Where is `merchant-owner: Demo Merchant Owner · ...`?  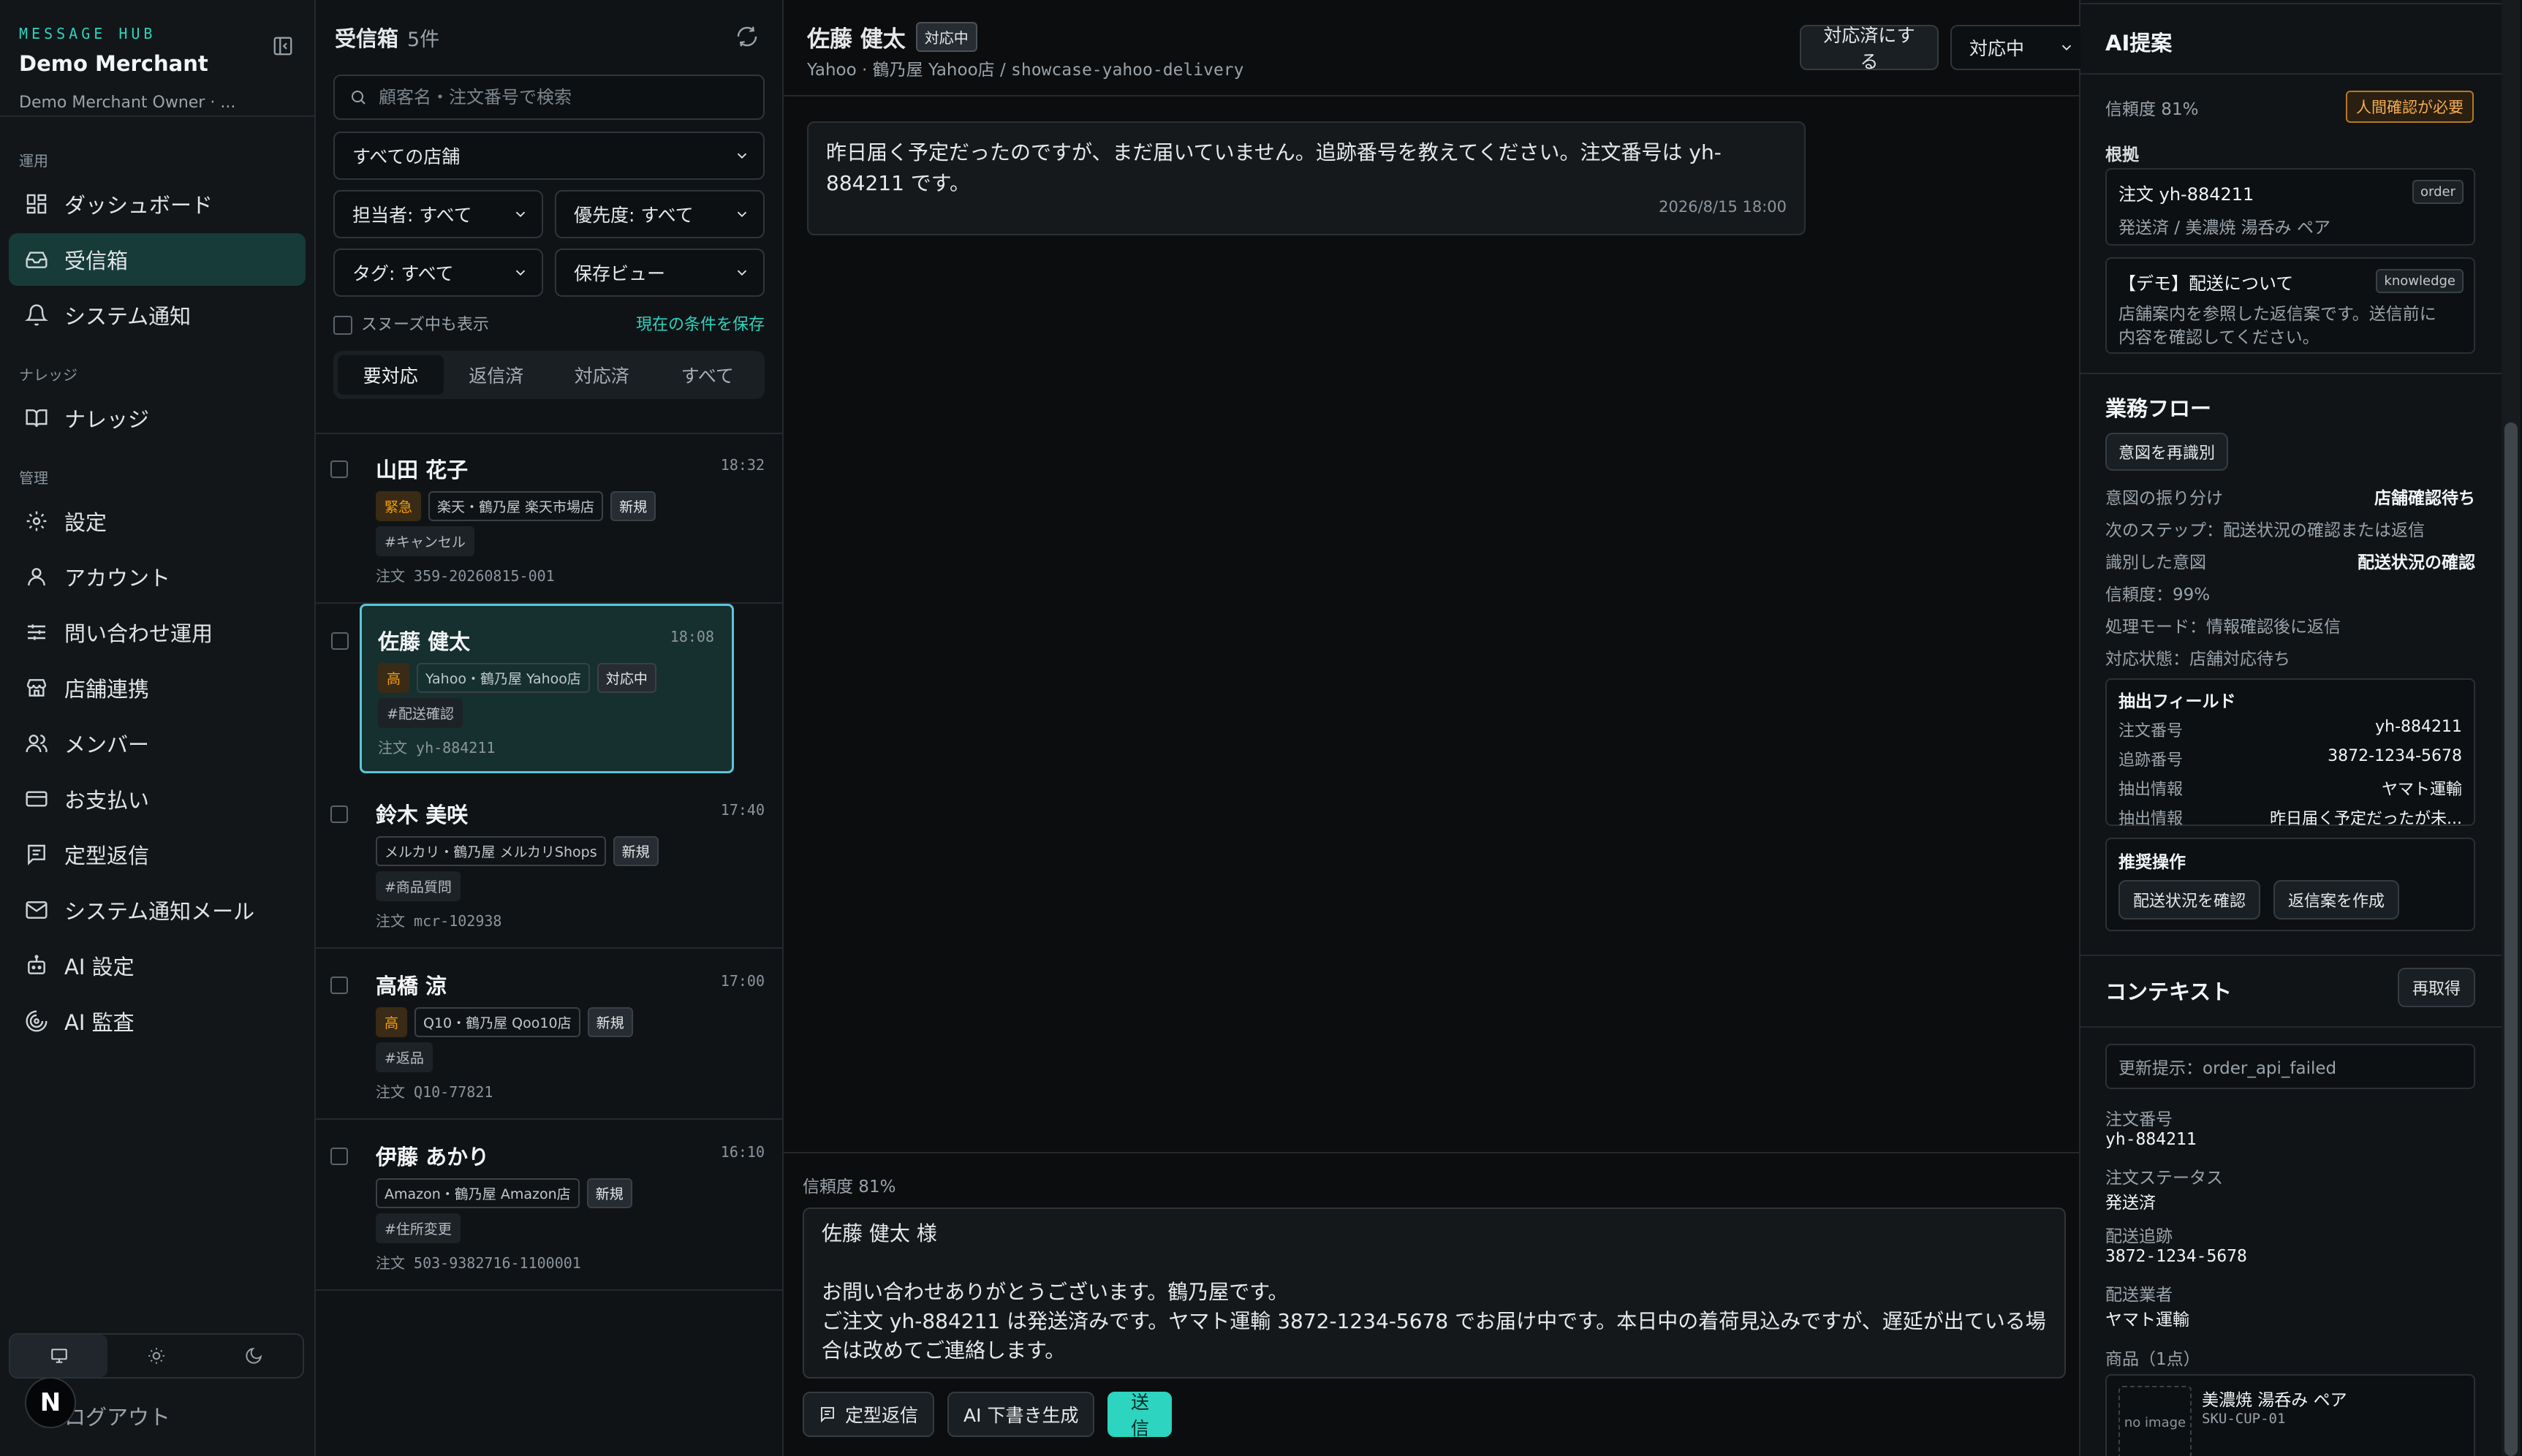
merchant-owner: Demo Merchant Owner · ... is located at coordinates (157, 103).